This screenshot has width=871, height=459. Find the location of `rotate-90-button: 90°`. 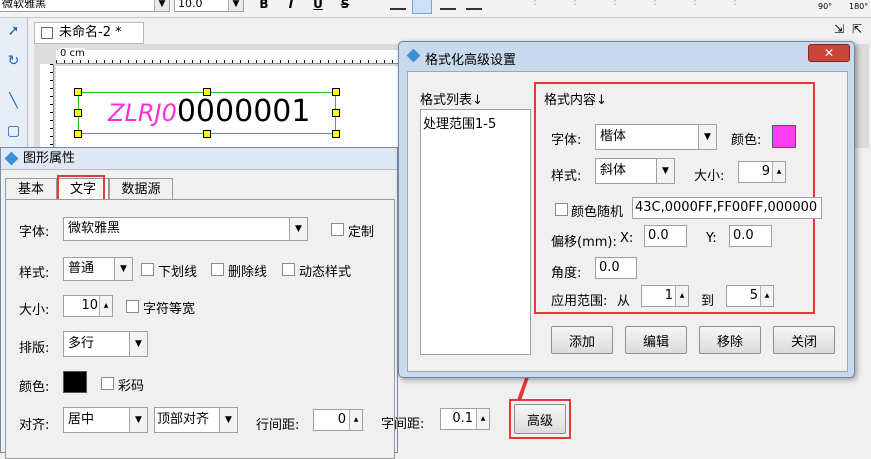

rotate-90-button: 90° is located at coordinates (825, 6).